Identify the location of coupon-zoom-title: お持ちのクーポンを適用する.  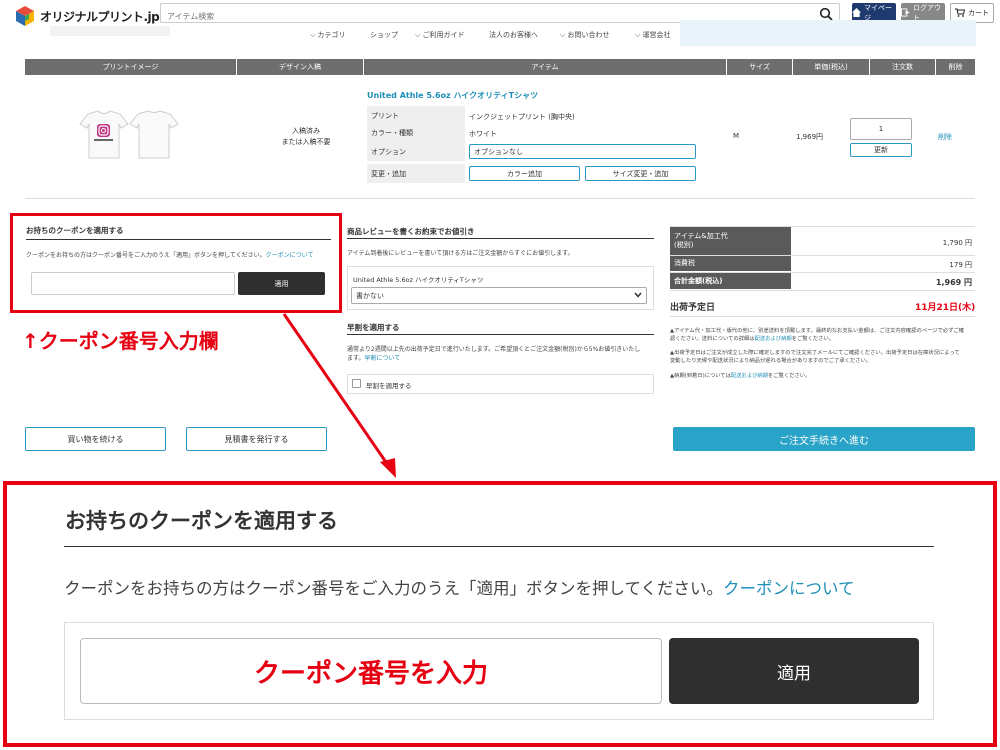
(201, 521).